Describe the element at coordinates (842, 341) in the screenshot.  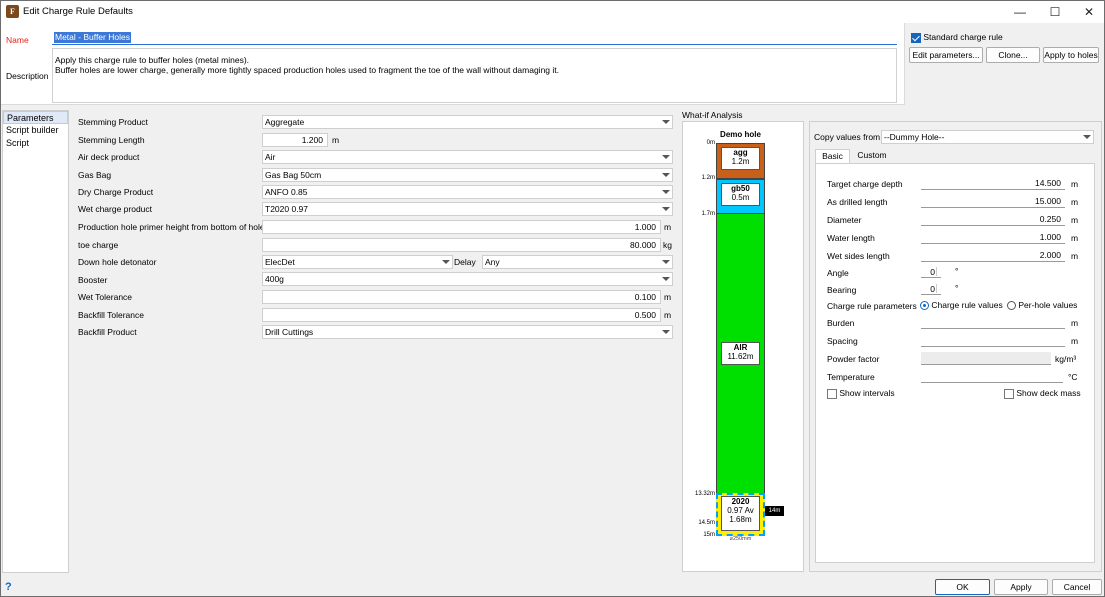
I see `spacing-label: Spacing` at that location.